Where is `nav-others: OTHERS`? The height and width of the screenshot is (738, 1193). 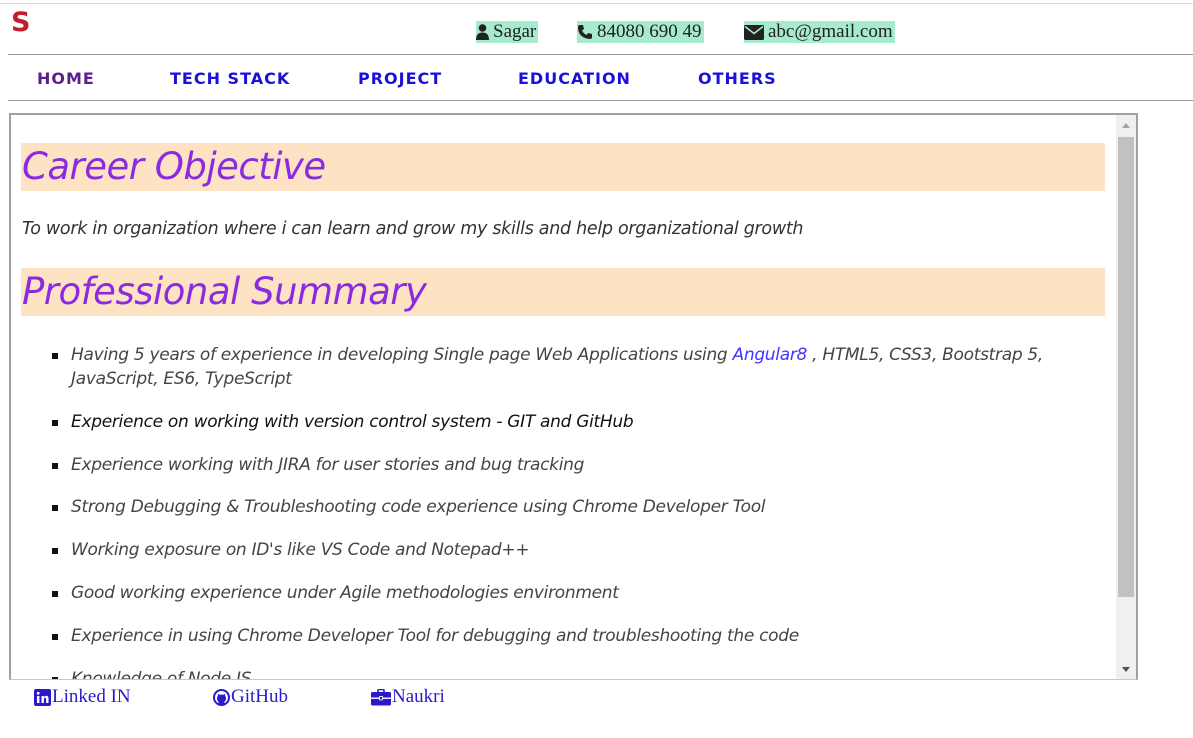 nav-others: OTHERS is located at coordinates (737, 78).